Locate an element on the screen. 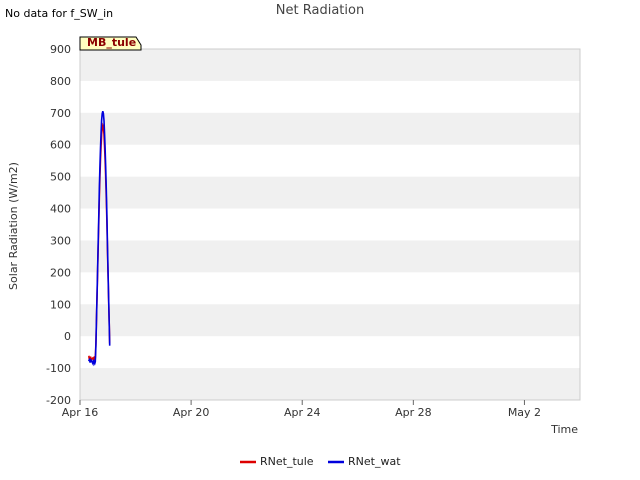 The image size is (640, 480). x-axis-ticks: Apr 16 Apr 20 Apr 24 Apr 28 May 2 is located at coordinates (301, 409).